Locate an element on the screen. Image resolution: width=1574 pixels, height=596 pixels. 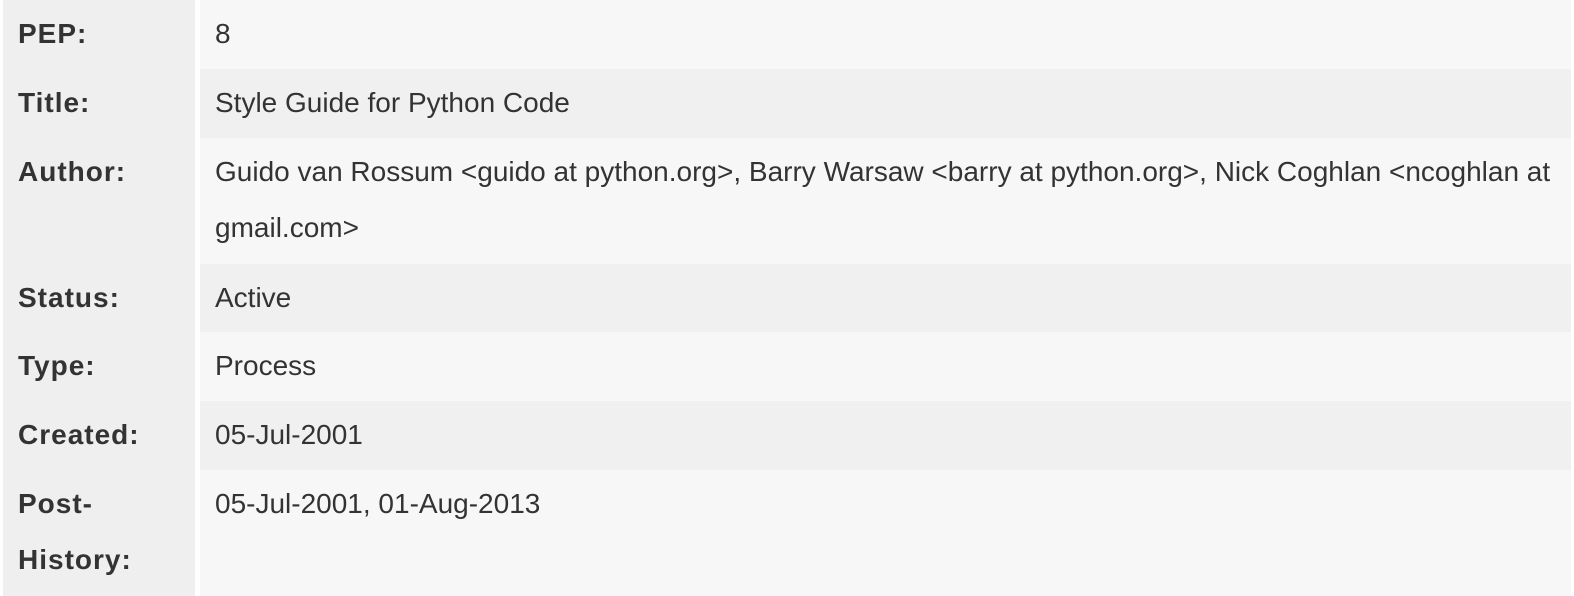
field-label-pep: PEP: is located at coordinates (101, 34).